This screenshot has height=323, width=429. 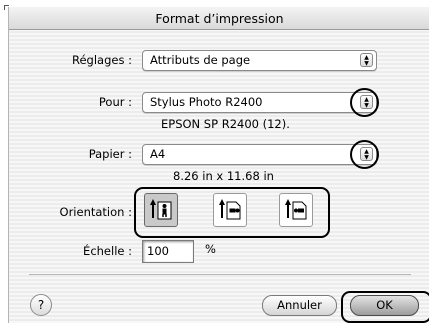 I want to click on question-mark-icon: ?, so click(x=41, y=305).